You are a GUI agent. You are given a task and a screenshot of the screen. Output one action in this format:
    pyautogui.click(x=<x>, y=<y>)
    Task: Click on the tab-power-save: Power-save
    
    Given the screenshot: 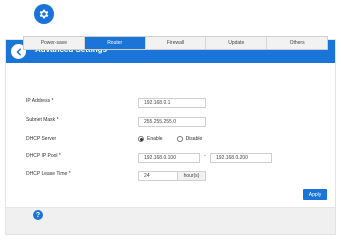 What is the action you would take?
    pyautogui.click(x=54, y=43)
    